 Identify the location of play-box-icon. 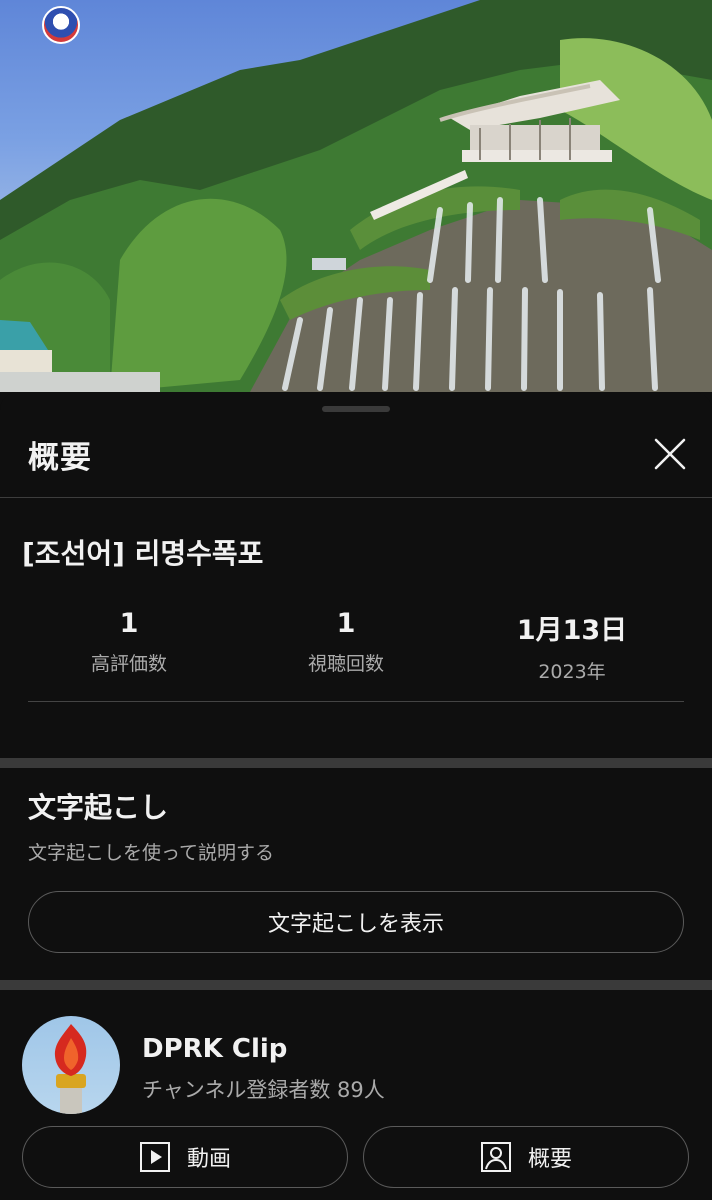
(155, 1157).